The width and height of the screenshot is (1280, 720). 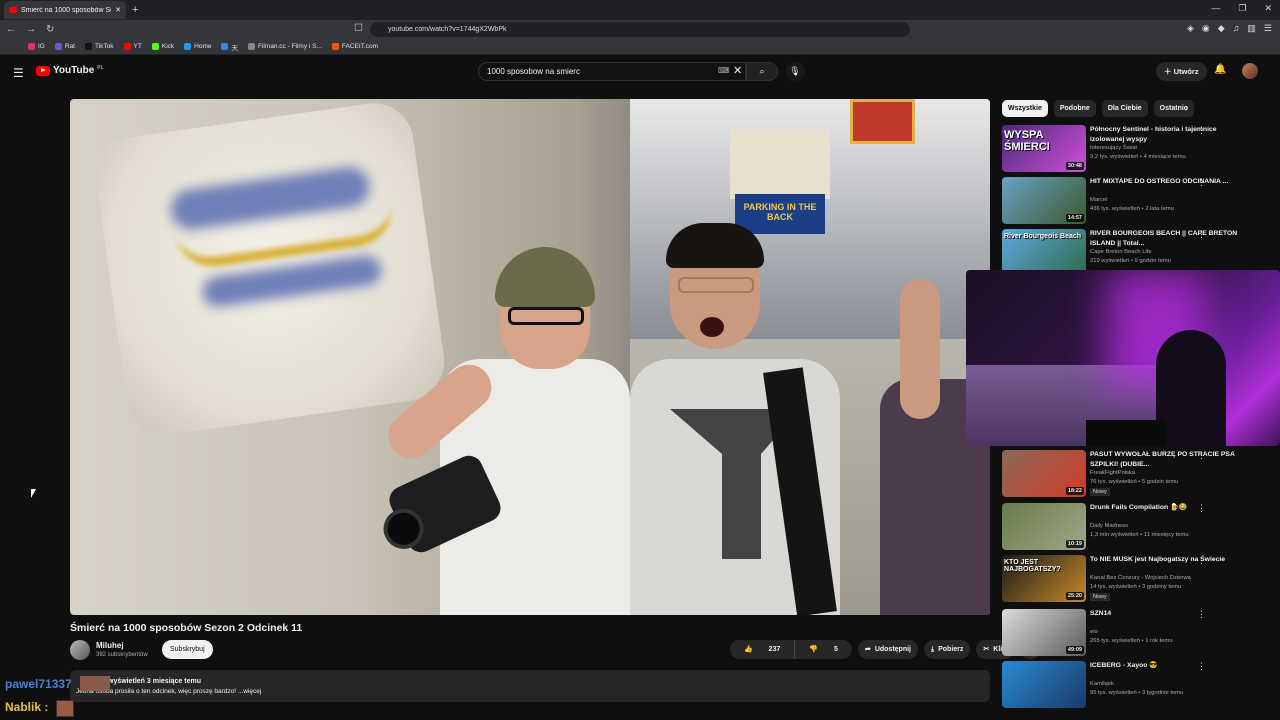 What do you see at coordinates (99, 46) in the screenshot?
I see `bookmark-item: TikTok` at bounding box center [99, 46].